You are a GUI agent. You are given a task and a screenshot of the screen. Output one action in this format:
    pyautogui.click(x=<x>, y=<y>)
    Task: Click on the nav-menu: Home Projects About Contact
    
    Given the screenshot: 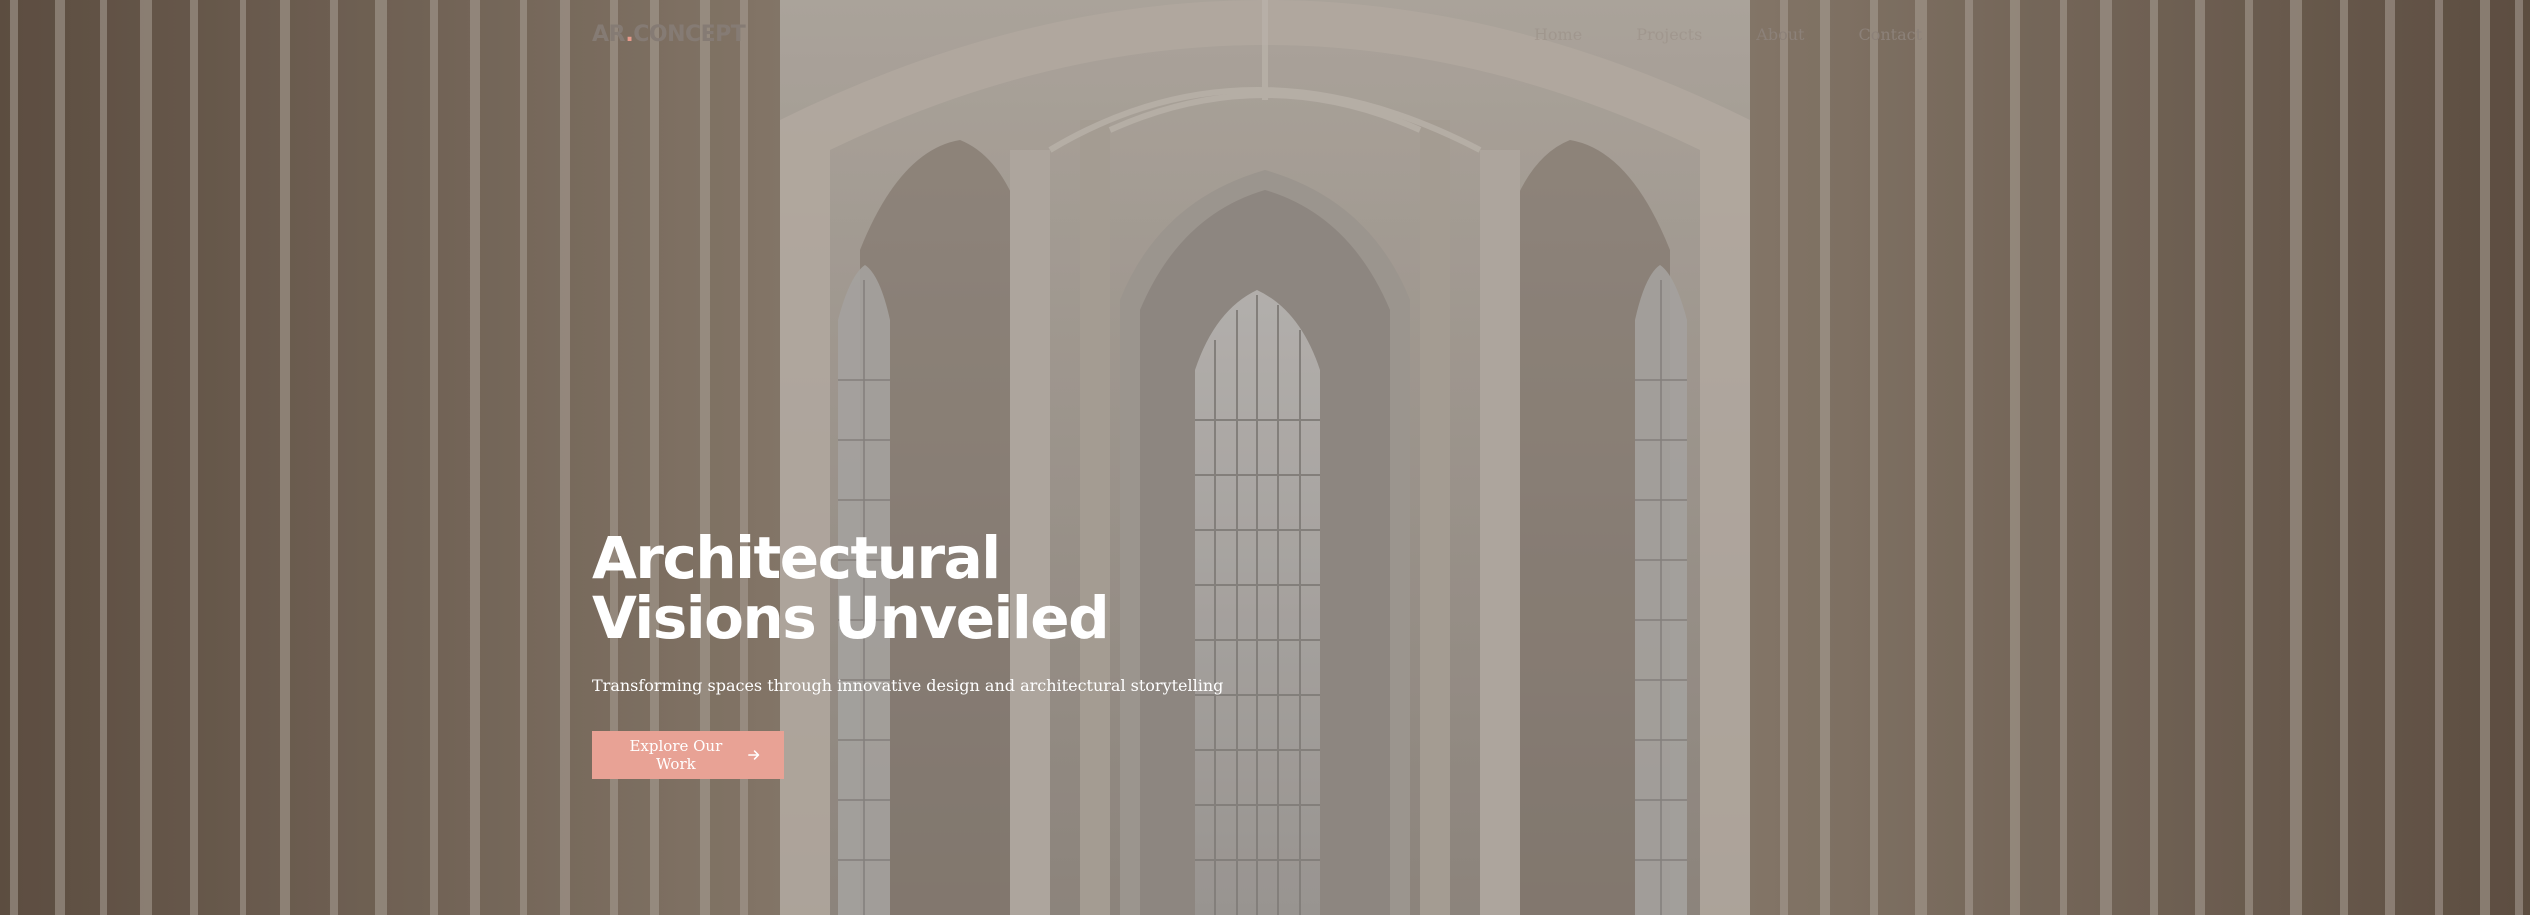 What is the action you would take?
    pyautogui.click(x=1701, y=34)
    